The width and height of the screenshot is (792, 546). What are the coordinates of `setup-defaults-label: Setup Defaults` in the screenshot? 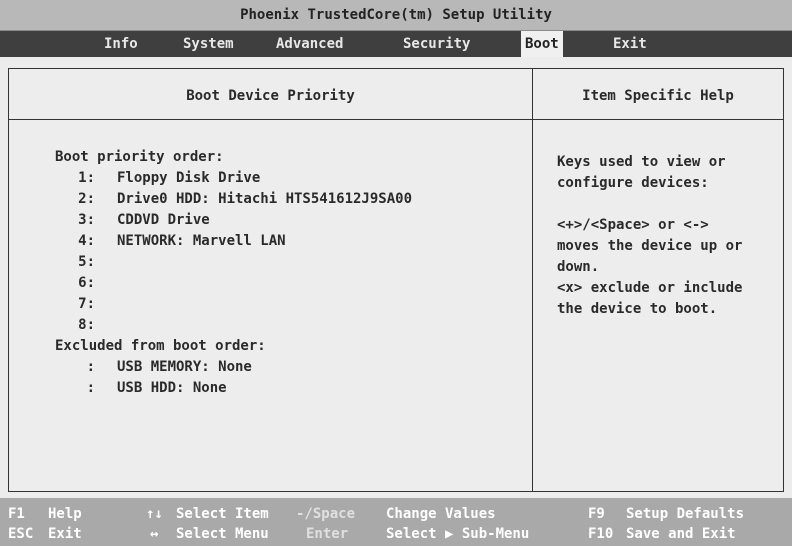 It's located at (685, 514).